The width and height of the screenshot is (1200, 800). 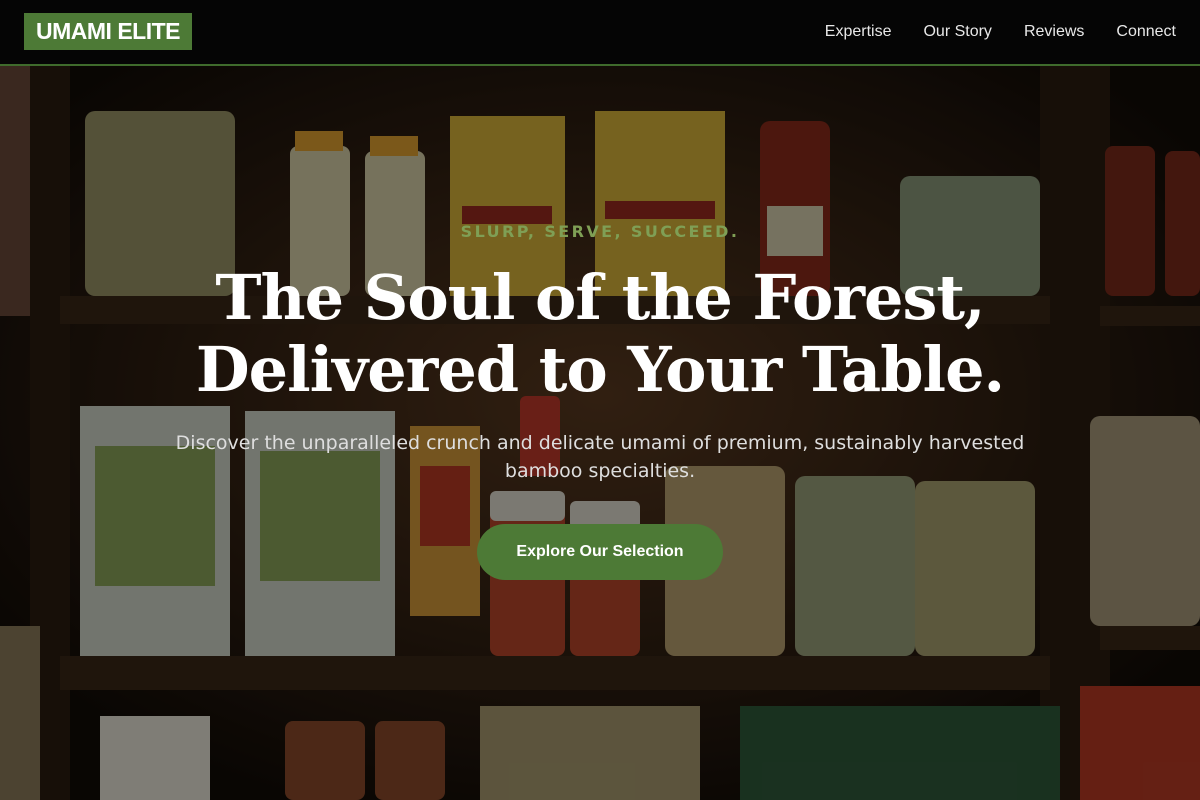 What do you see at coordinates (957, 32) in the screenshot?
I see `nav-link-our-story: Our Story` at bounding box center [957, 32].